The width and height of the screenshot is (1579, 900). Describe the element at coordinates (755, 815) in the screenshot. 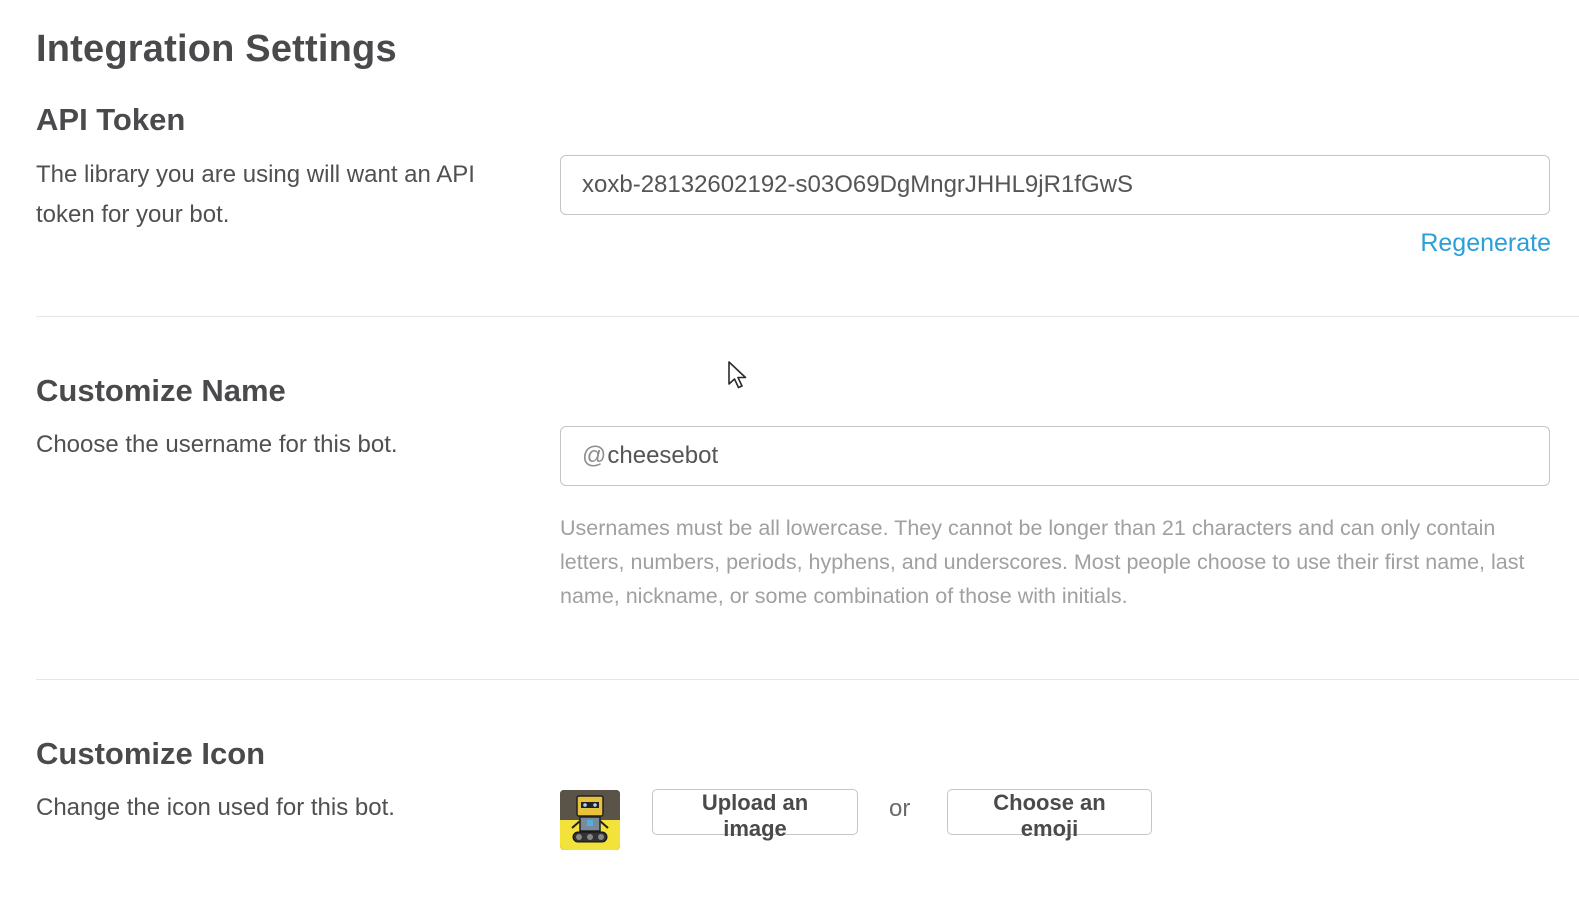

I see `upload-image-button: Upload an image` at that location.